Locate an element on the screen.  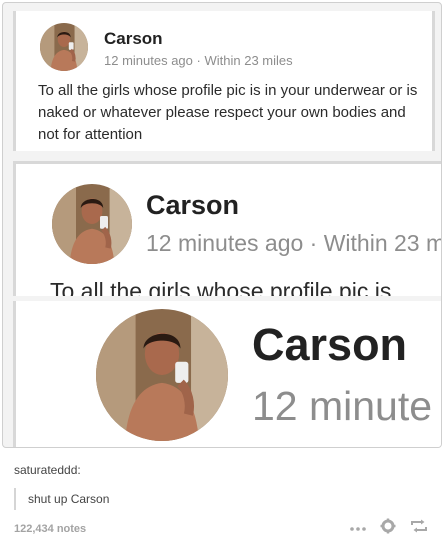
gear-icon is located at coordinates (388, 528).